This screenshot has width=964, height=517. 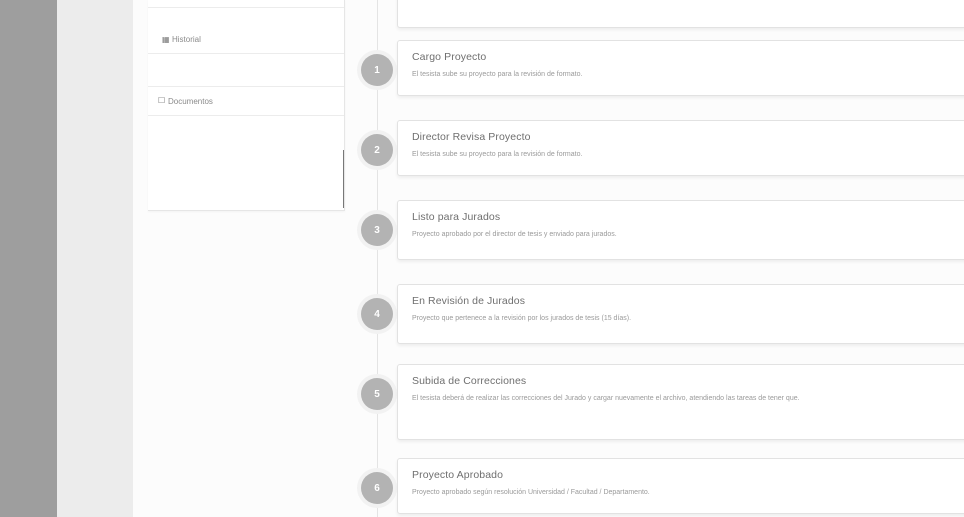 I want to click on step-title: Subida de Correcciones, so click(x=469, y=381).